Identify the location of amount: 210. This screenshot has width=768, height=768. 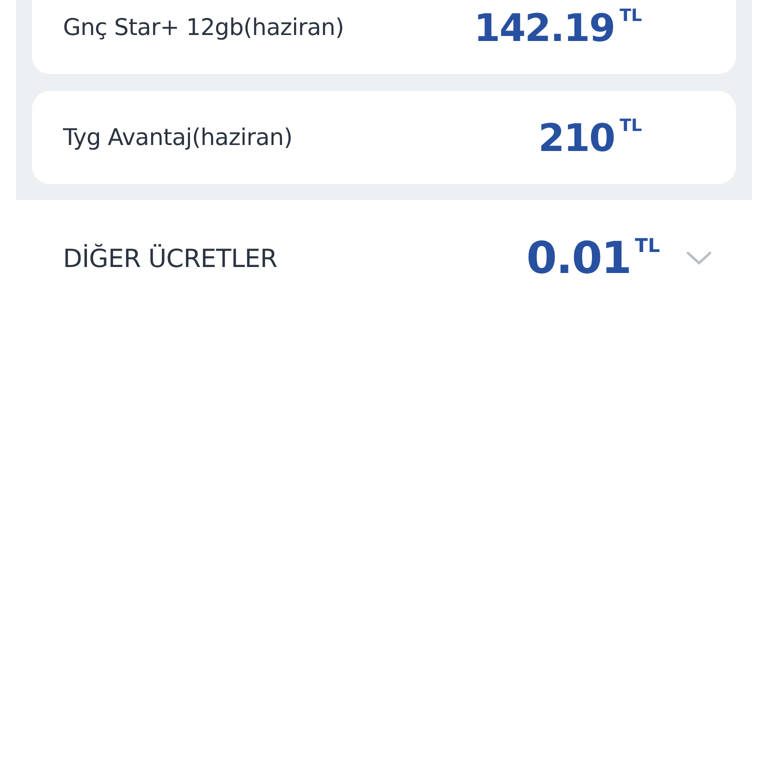
(576, 138).